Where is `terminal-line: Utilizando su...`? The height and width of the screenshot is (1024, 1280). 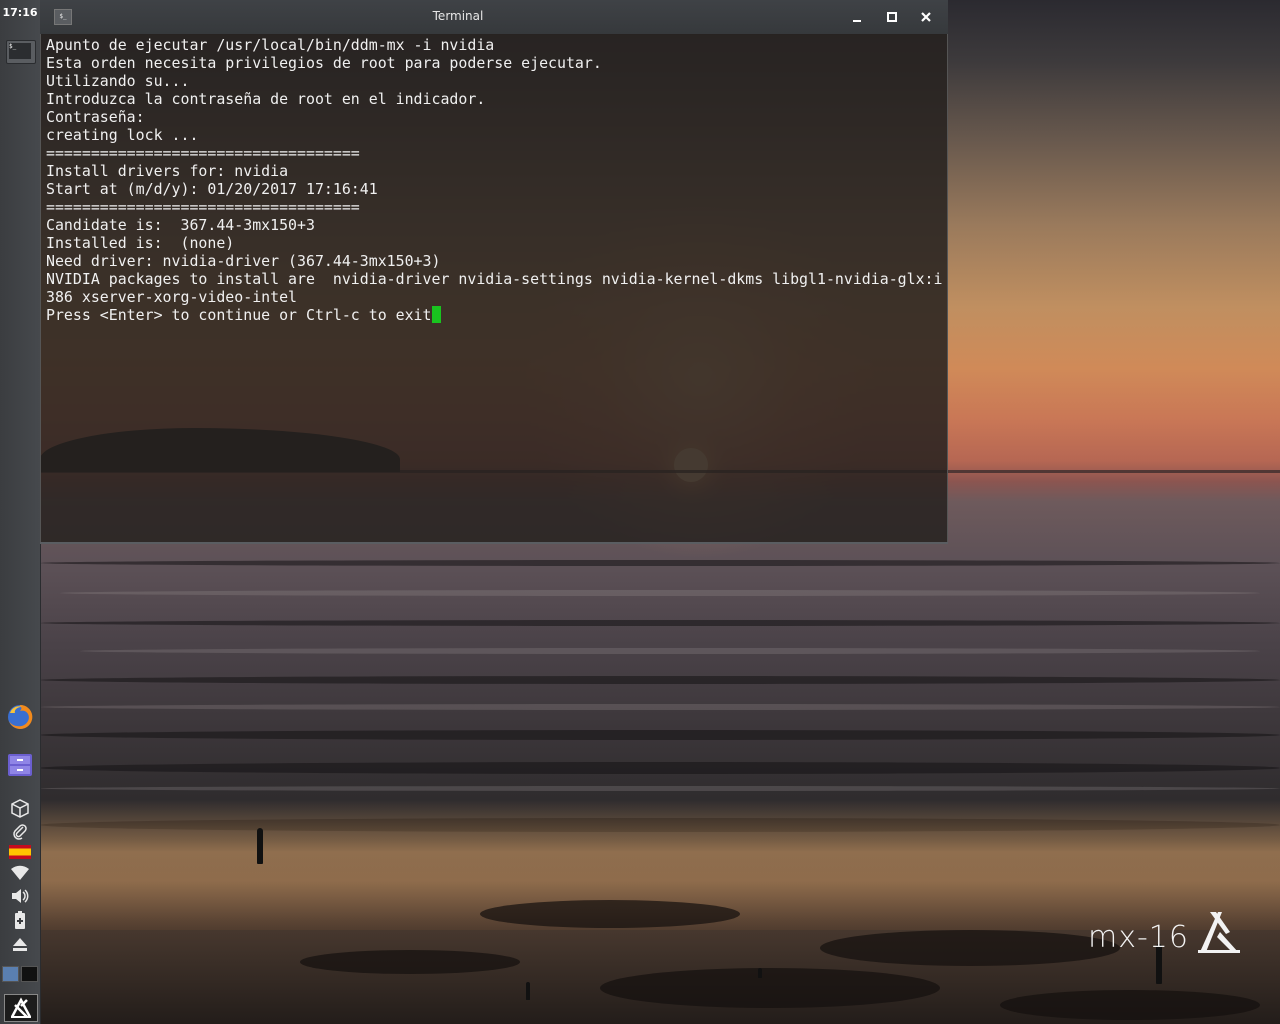
terminal-line: Utilizando su... is located at coordinates (118, 81).